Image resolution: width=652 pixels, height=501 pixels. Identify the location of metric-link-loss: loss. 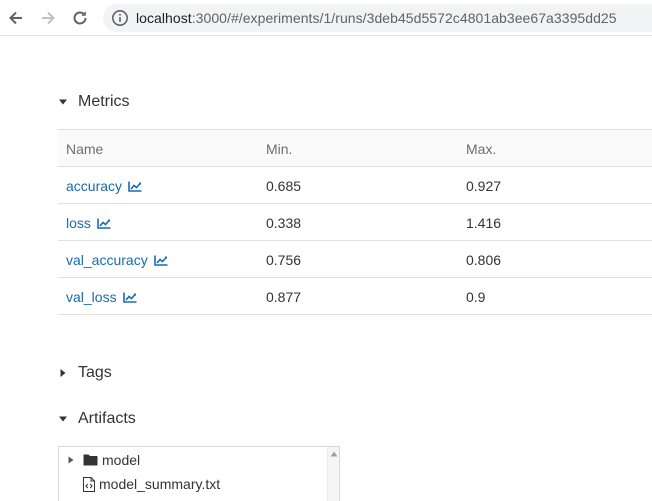
(88, 223).